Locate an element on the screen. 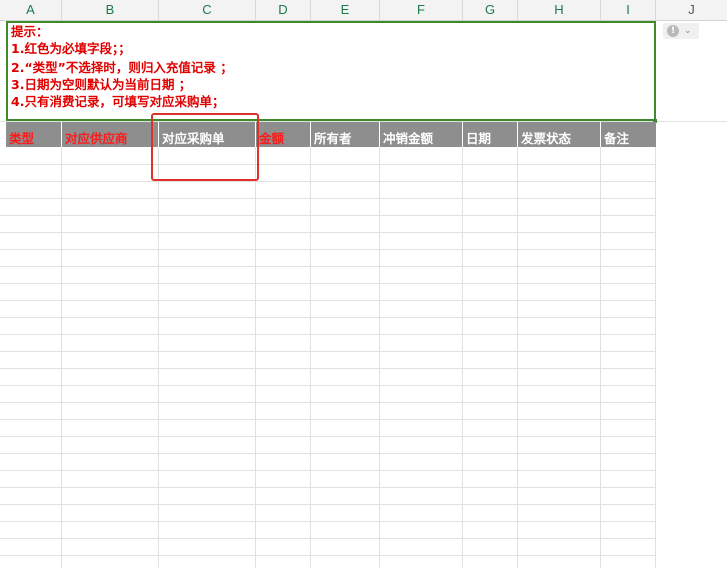  note-line-1: 1.红色为必填字段；； is located at coordinates (71, 48).